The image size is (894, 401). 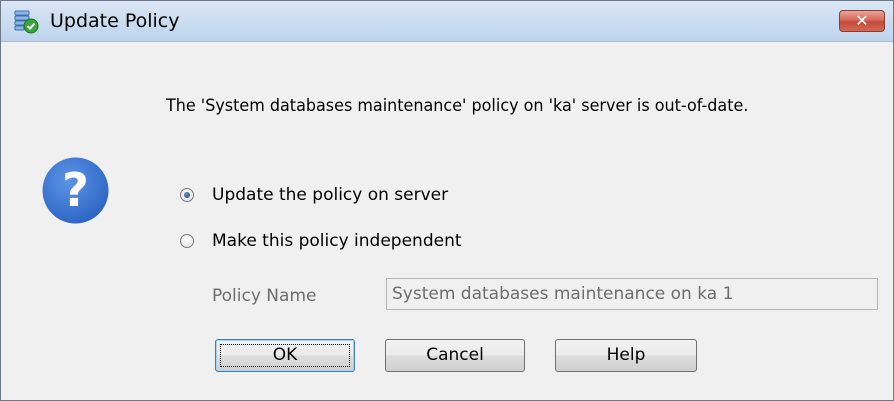 I want to click on title-bar: Update Policy ✕, so click(x=447, y=21).